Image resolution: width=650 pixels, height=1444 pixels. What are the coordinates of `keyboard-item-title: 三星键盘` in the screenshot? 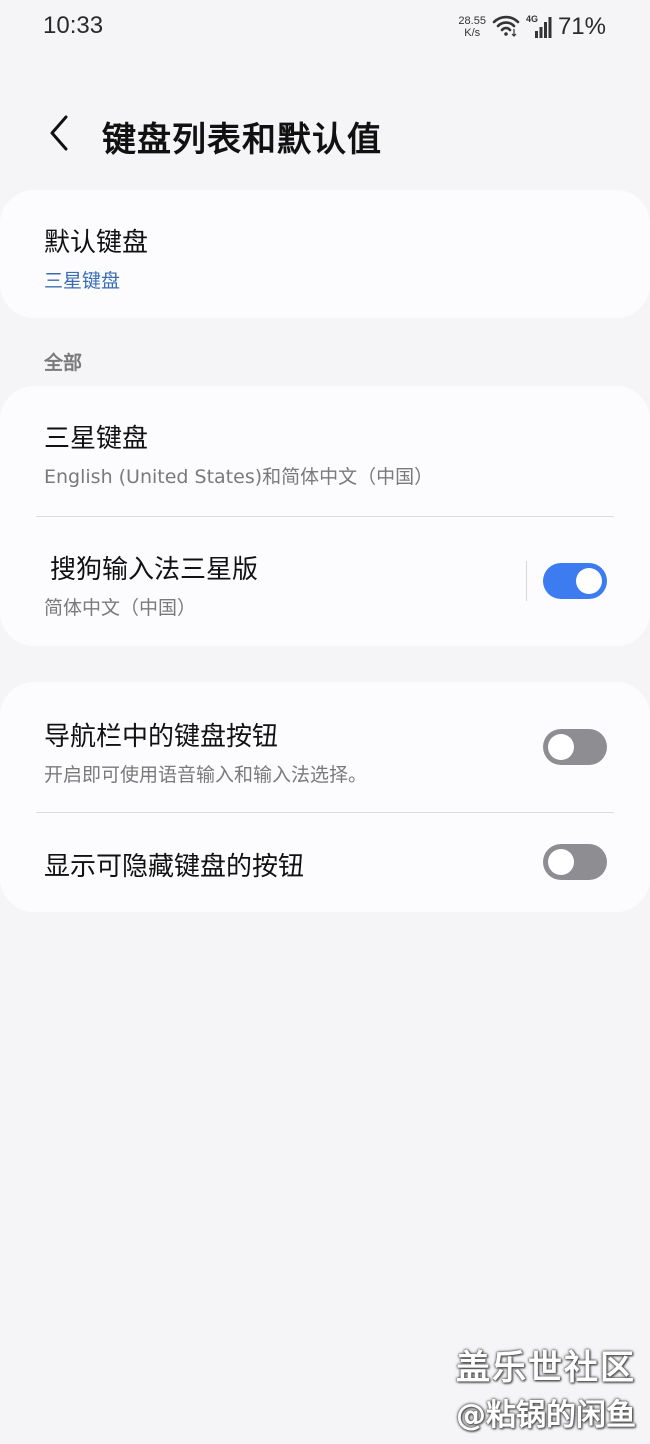 It's located at (96, 439).